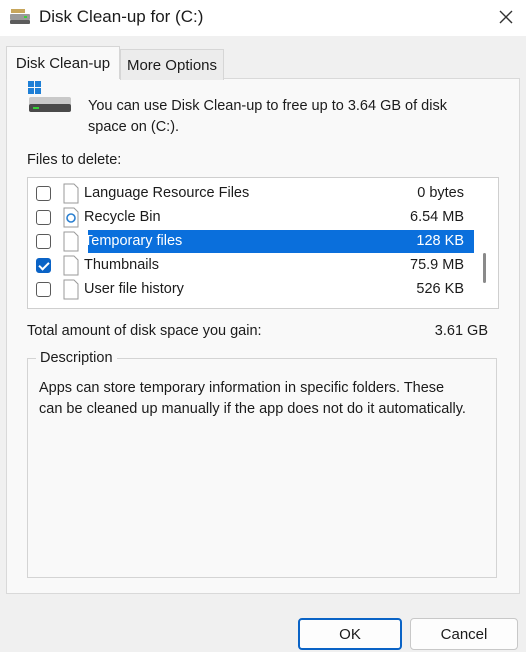  Describe the element at coordinates (251, 218) in the screenshot. I see `list-item: Recycle Bin 6.54 MB` at that location.